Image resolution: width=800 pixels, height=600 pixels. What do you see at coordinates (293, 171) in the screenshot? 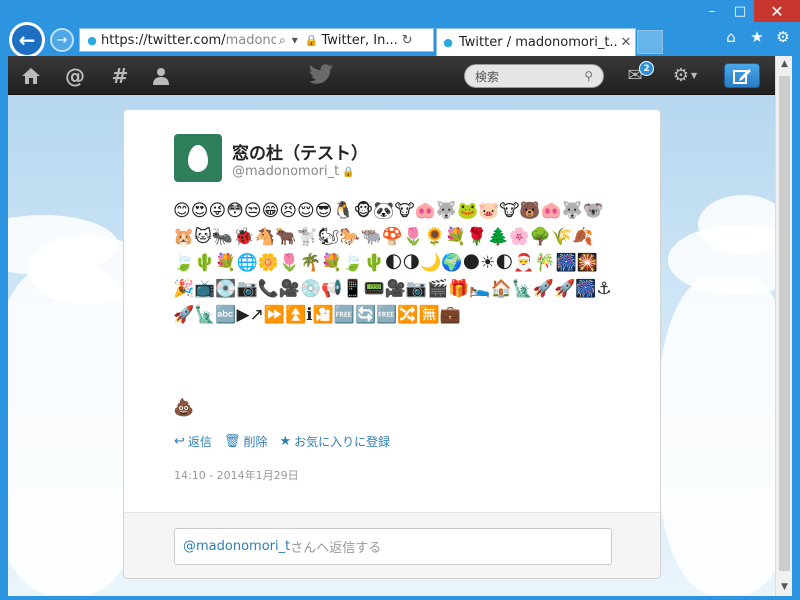
I see `screen-name: @madonomori_t 🔒` at bounding box center [293, 171].